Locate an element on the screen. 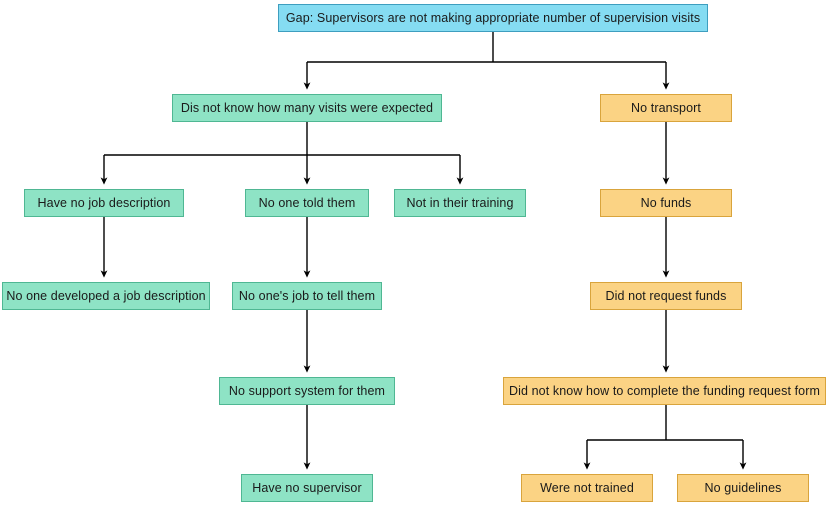 The image size is (826, 505). node-not-in-their-training: Not in their training is located at coordinates (460, 203).